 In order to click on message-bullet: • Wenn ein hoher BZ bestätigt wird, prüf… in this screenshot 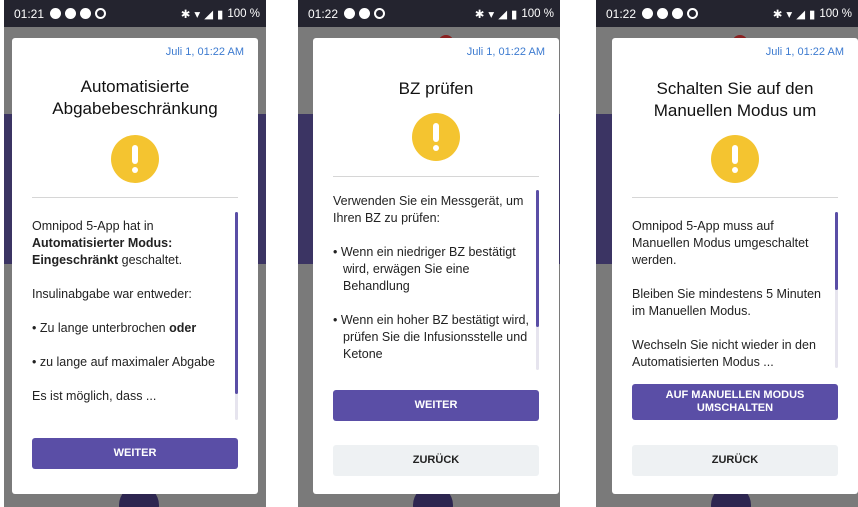, I will do `click(431, 337)`.